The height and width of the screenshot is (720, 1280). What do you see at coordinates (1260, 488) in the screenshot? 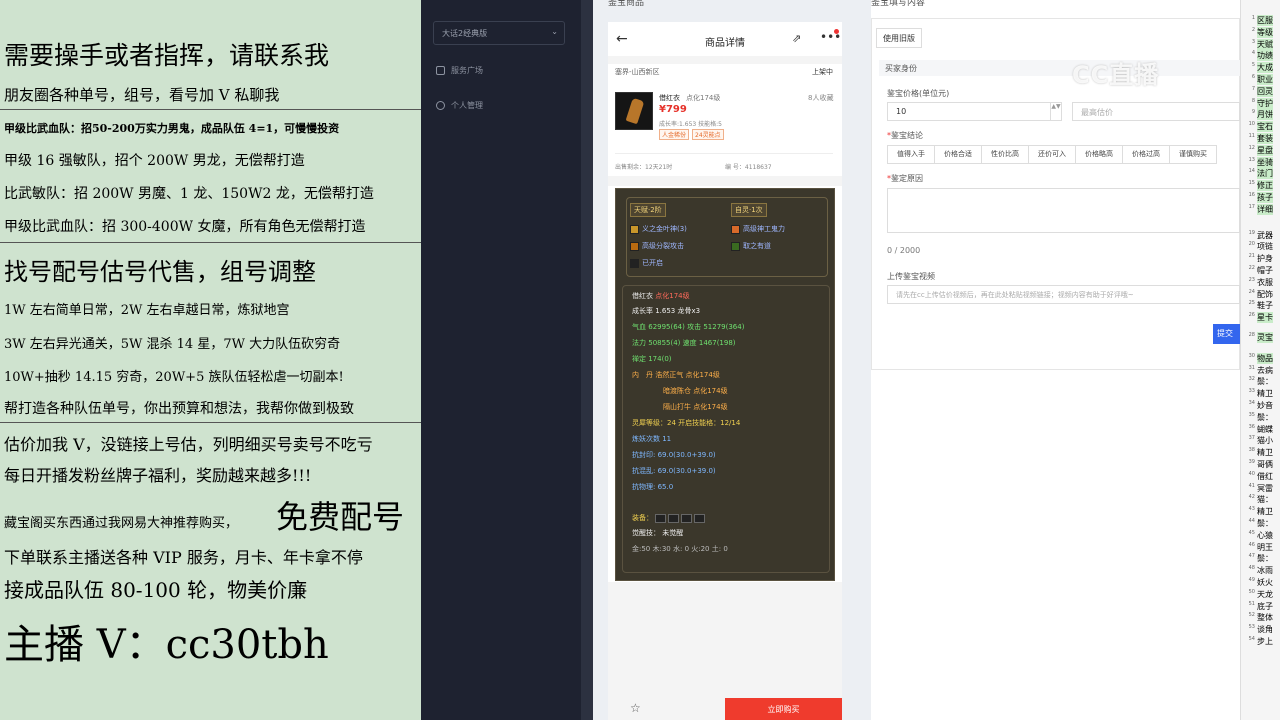
I see `sheet-row: 41 冥雷` at bounding box center [1260, 488].